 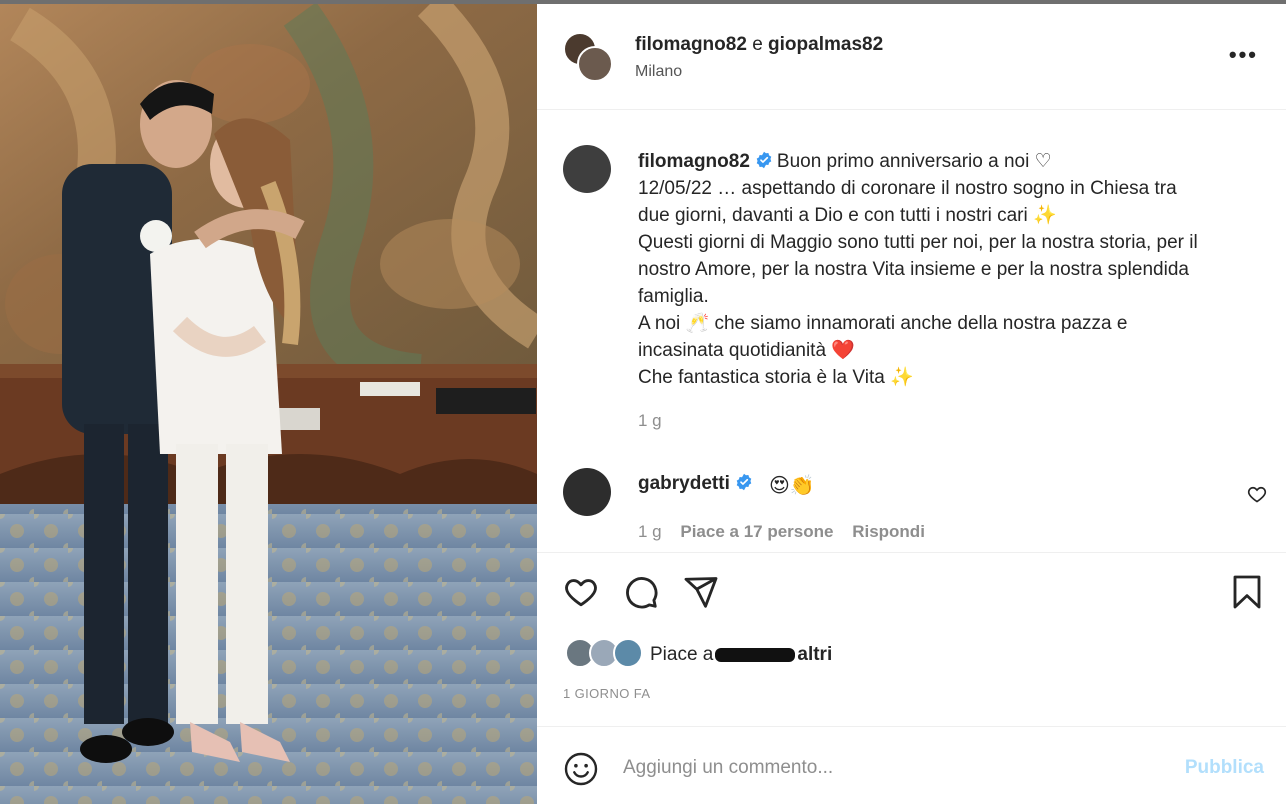 I want to click on publish-button: Pubblica, so click(x=1224, y=768).